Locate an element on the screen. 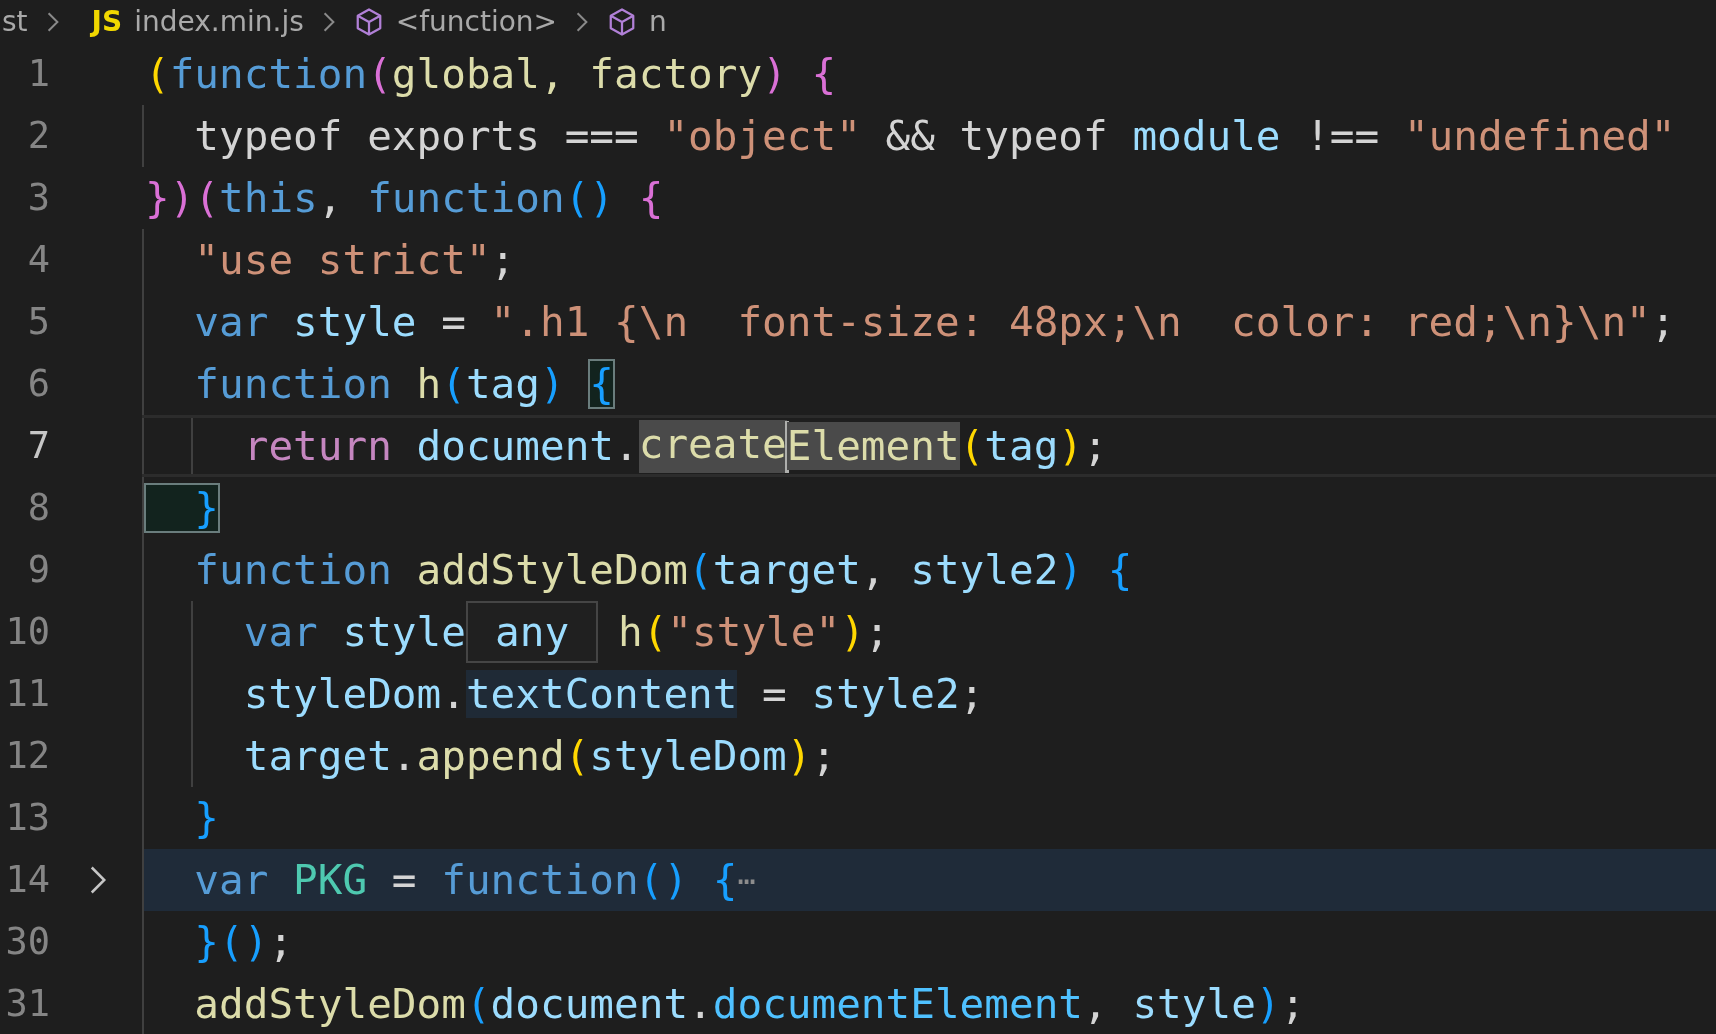 This screenshot has width=1716, height=1034. line-number: 11 is located at coordinates (27, 694).